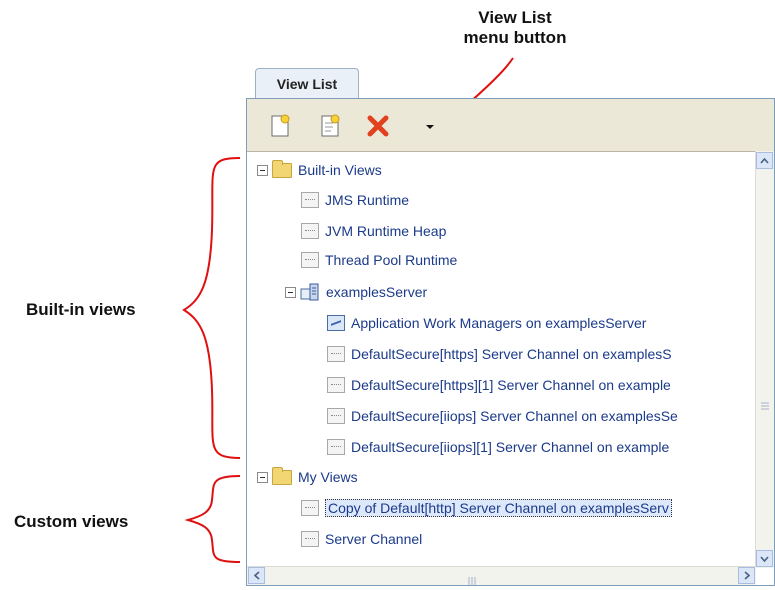 The width and height of the screenshot is (775, 590). I want to click on chevron-up-icon, so click(764, 160).